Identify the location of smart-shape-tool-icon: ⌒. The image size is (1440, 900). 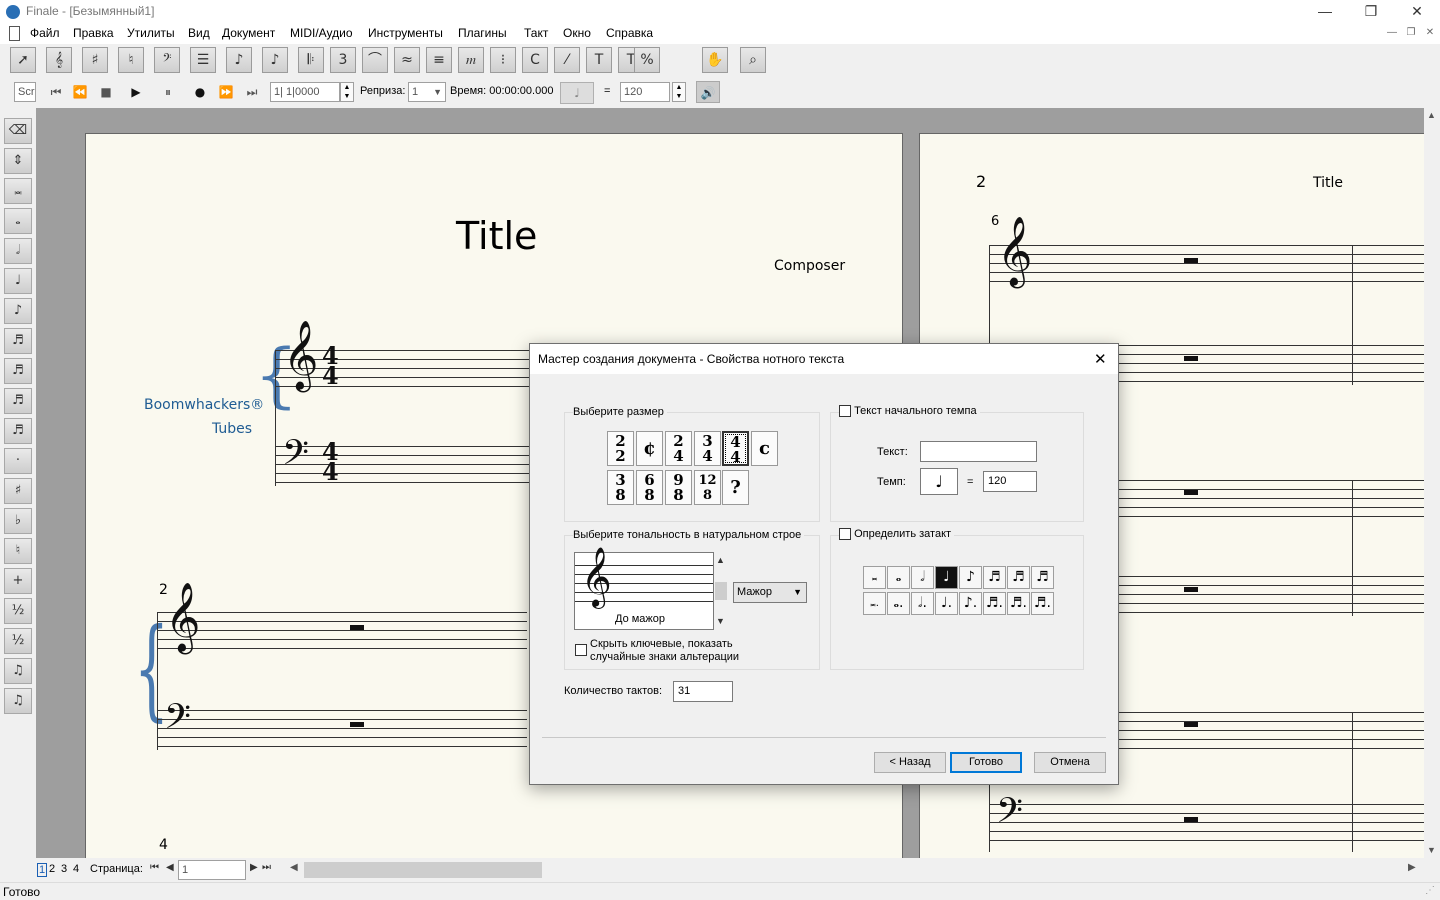
(375, 60).